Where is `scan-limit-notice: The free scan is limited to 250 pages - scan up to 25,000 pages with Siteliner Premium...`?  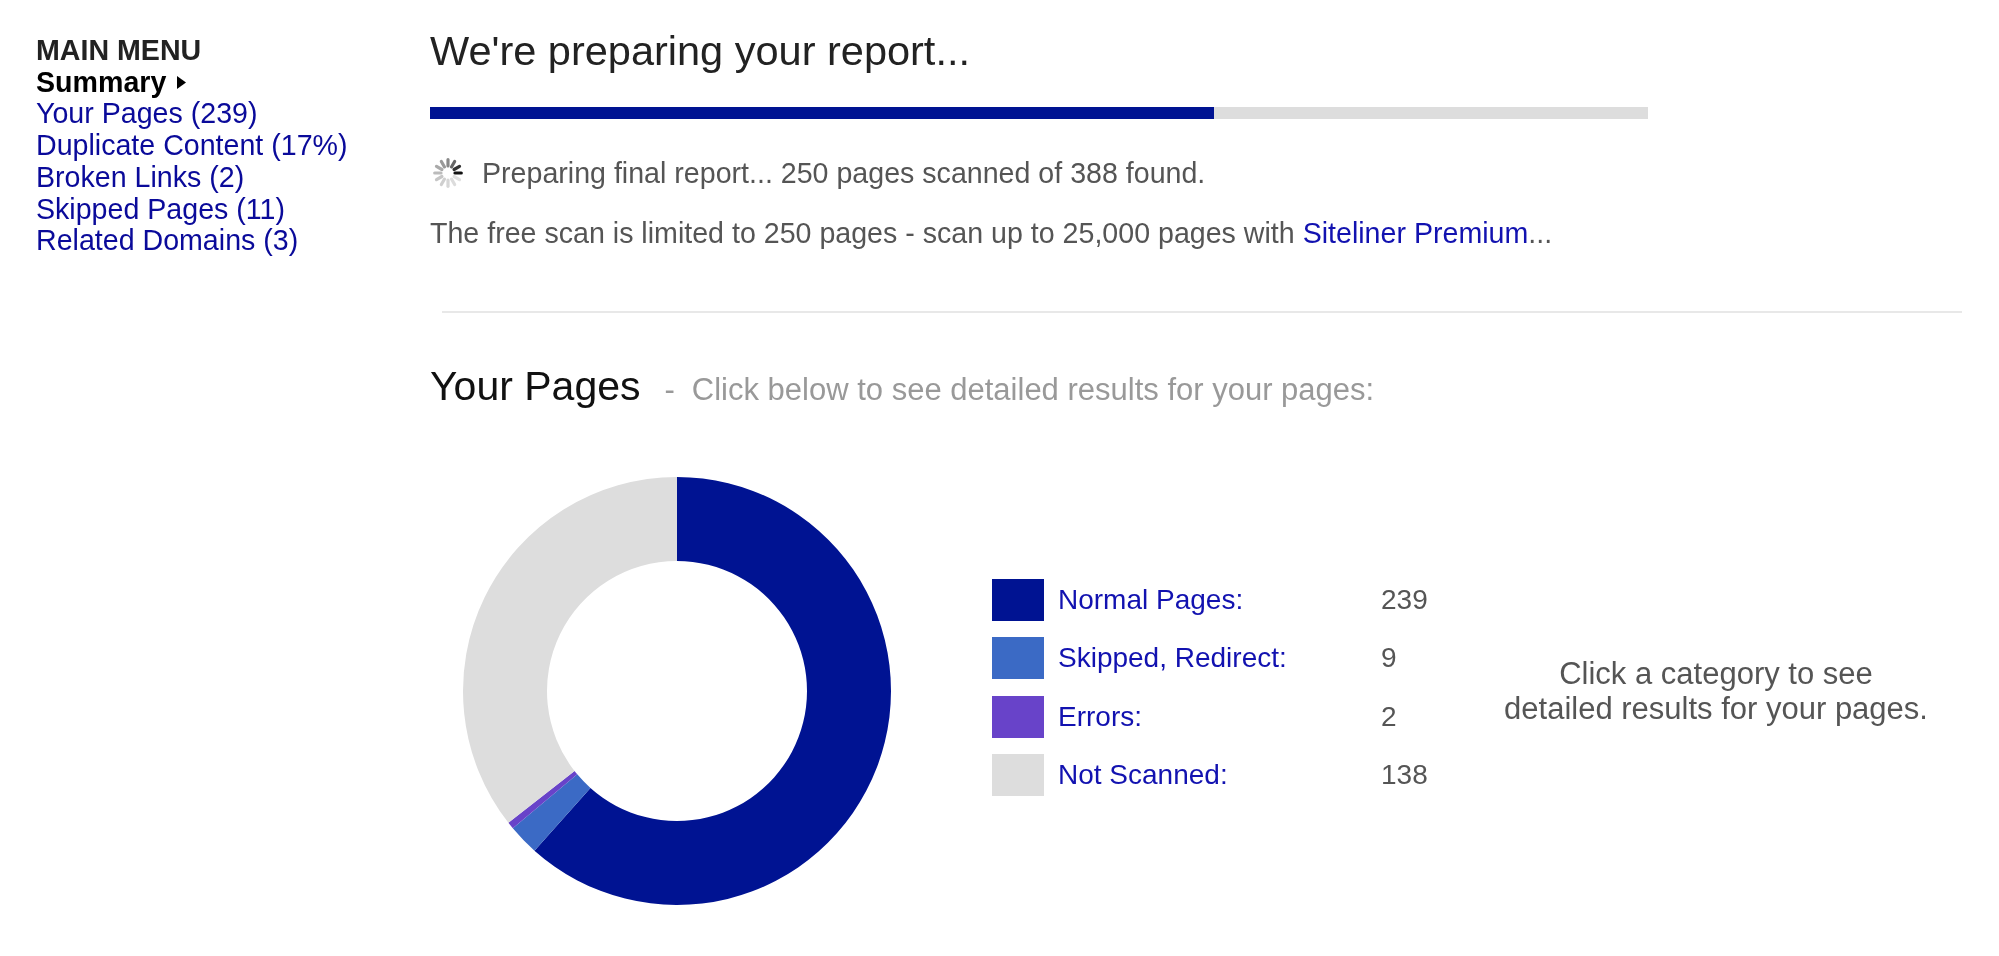
scan-limit-notice: The free scan is limited to 250 pages - scan up to 25,000 pages with Siteliner Premium... is located at coordinates (991, 233).